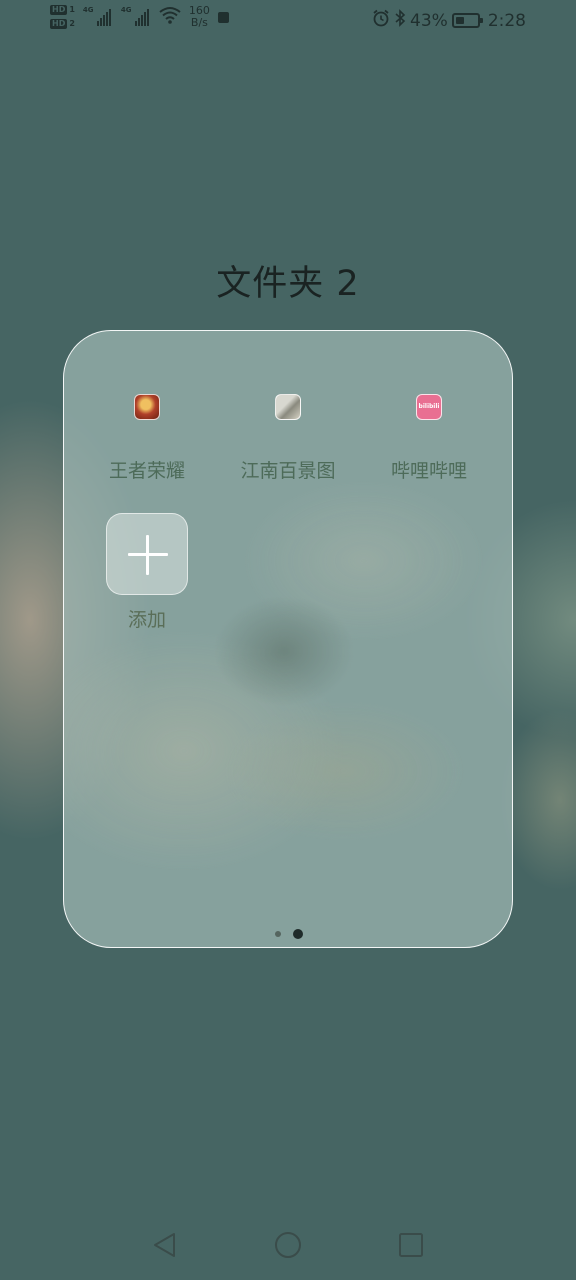 This screenshot has width=576, height=1280. I want to click on back-icon, so click(164, 1245).